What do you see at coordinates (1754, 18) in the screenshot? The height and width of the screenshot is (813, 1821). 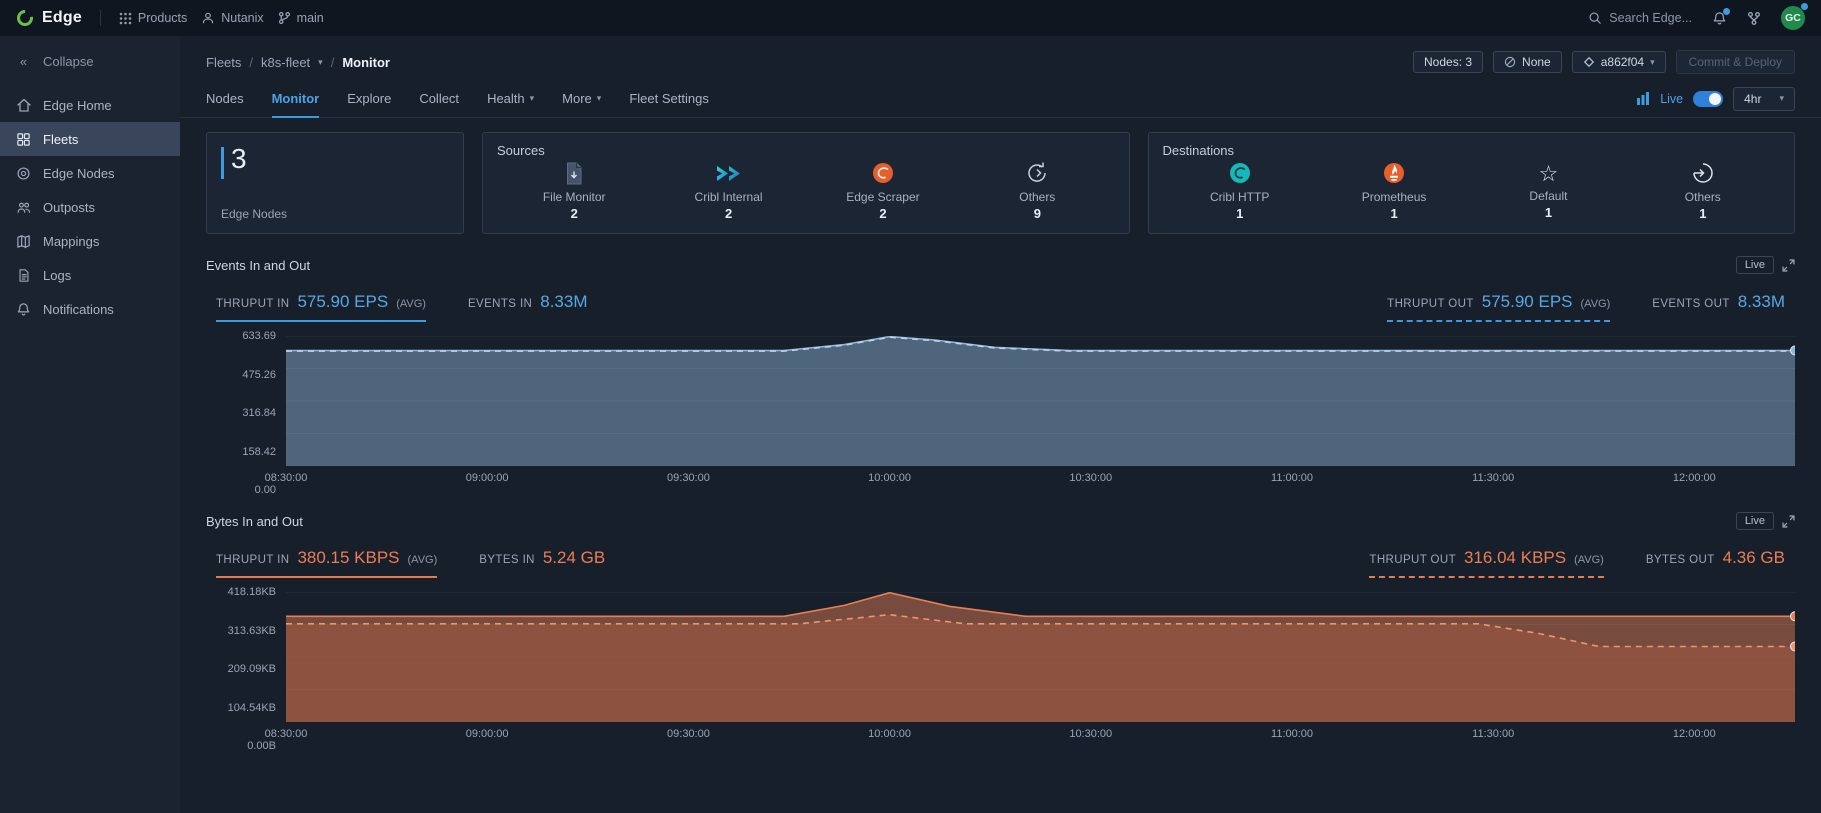 I see `version-control-button` at bounding box center [1754, 18].